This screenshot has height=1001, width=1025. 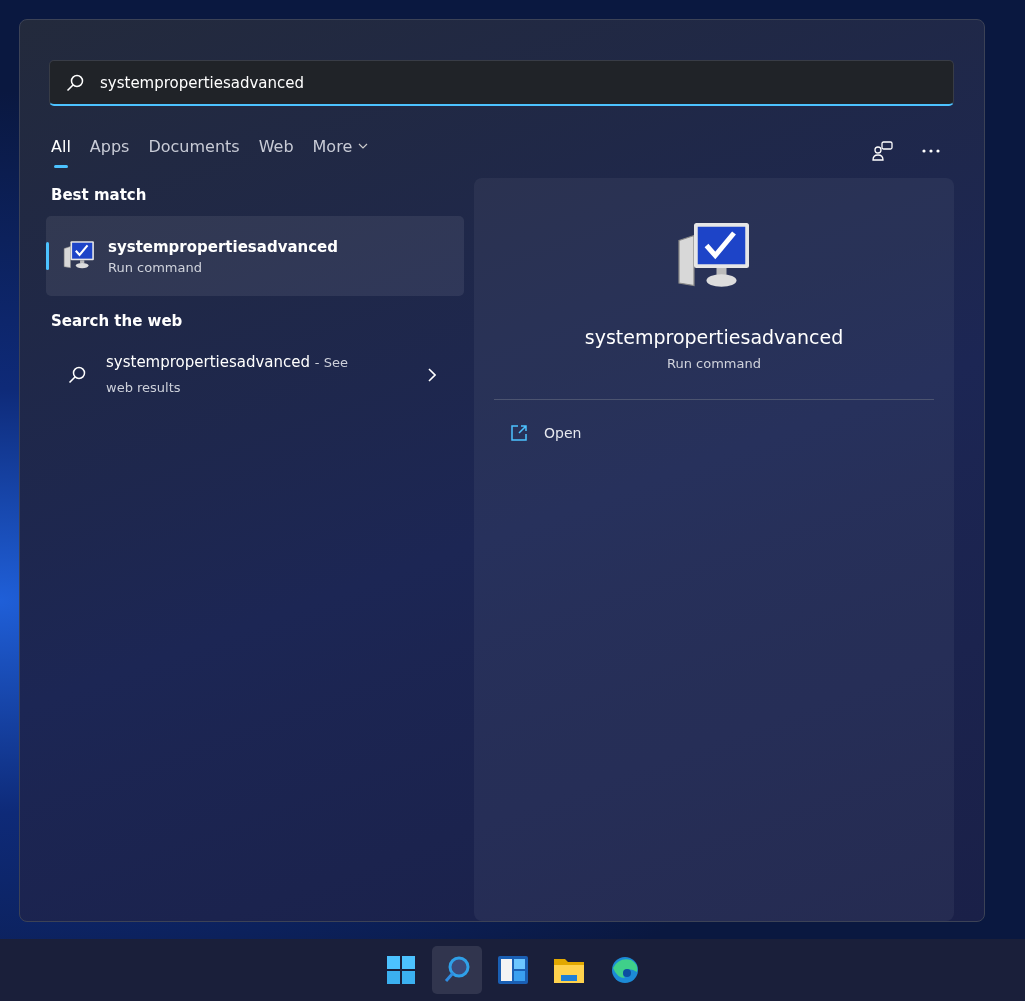 I want to click on more-options-icon, so click(x=931, y=151).